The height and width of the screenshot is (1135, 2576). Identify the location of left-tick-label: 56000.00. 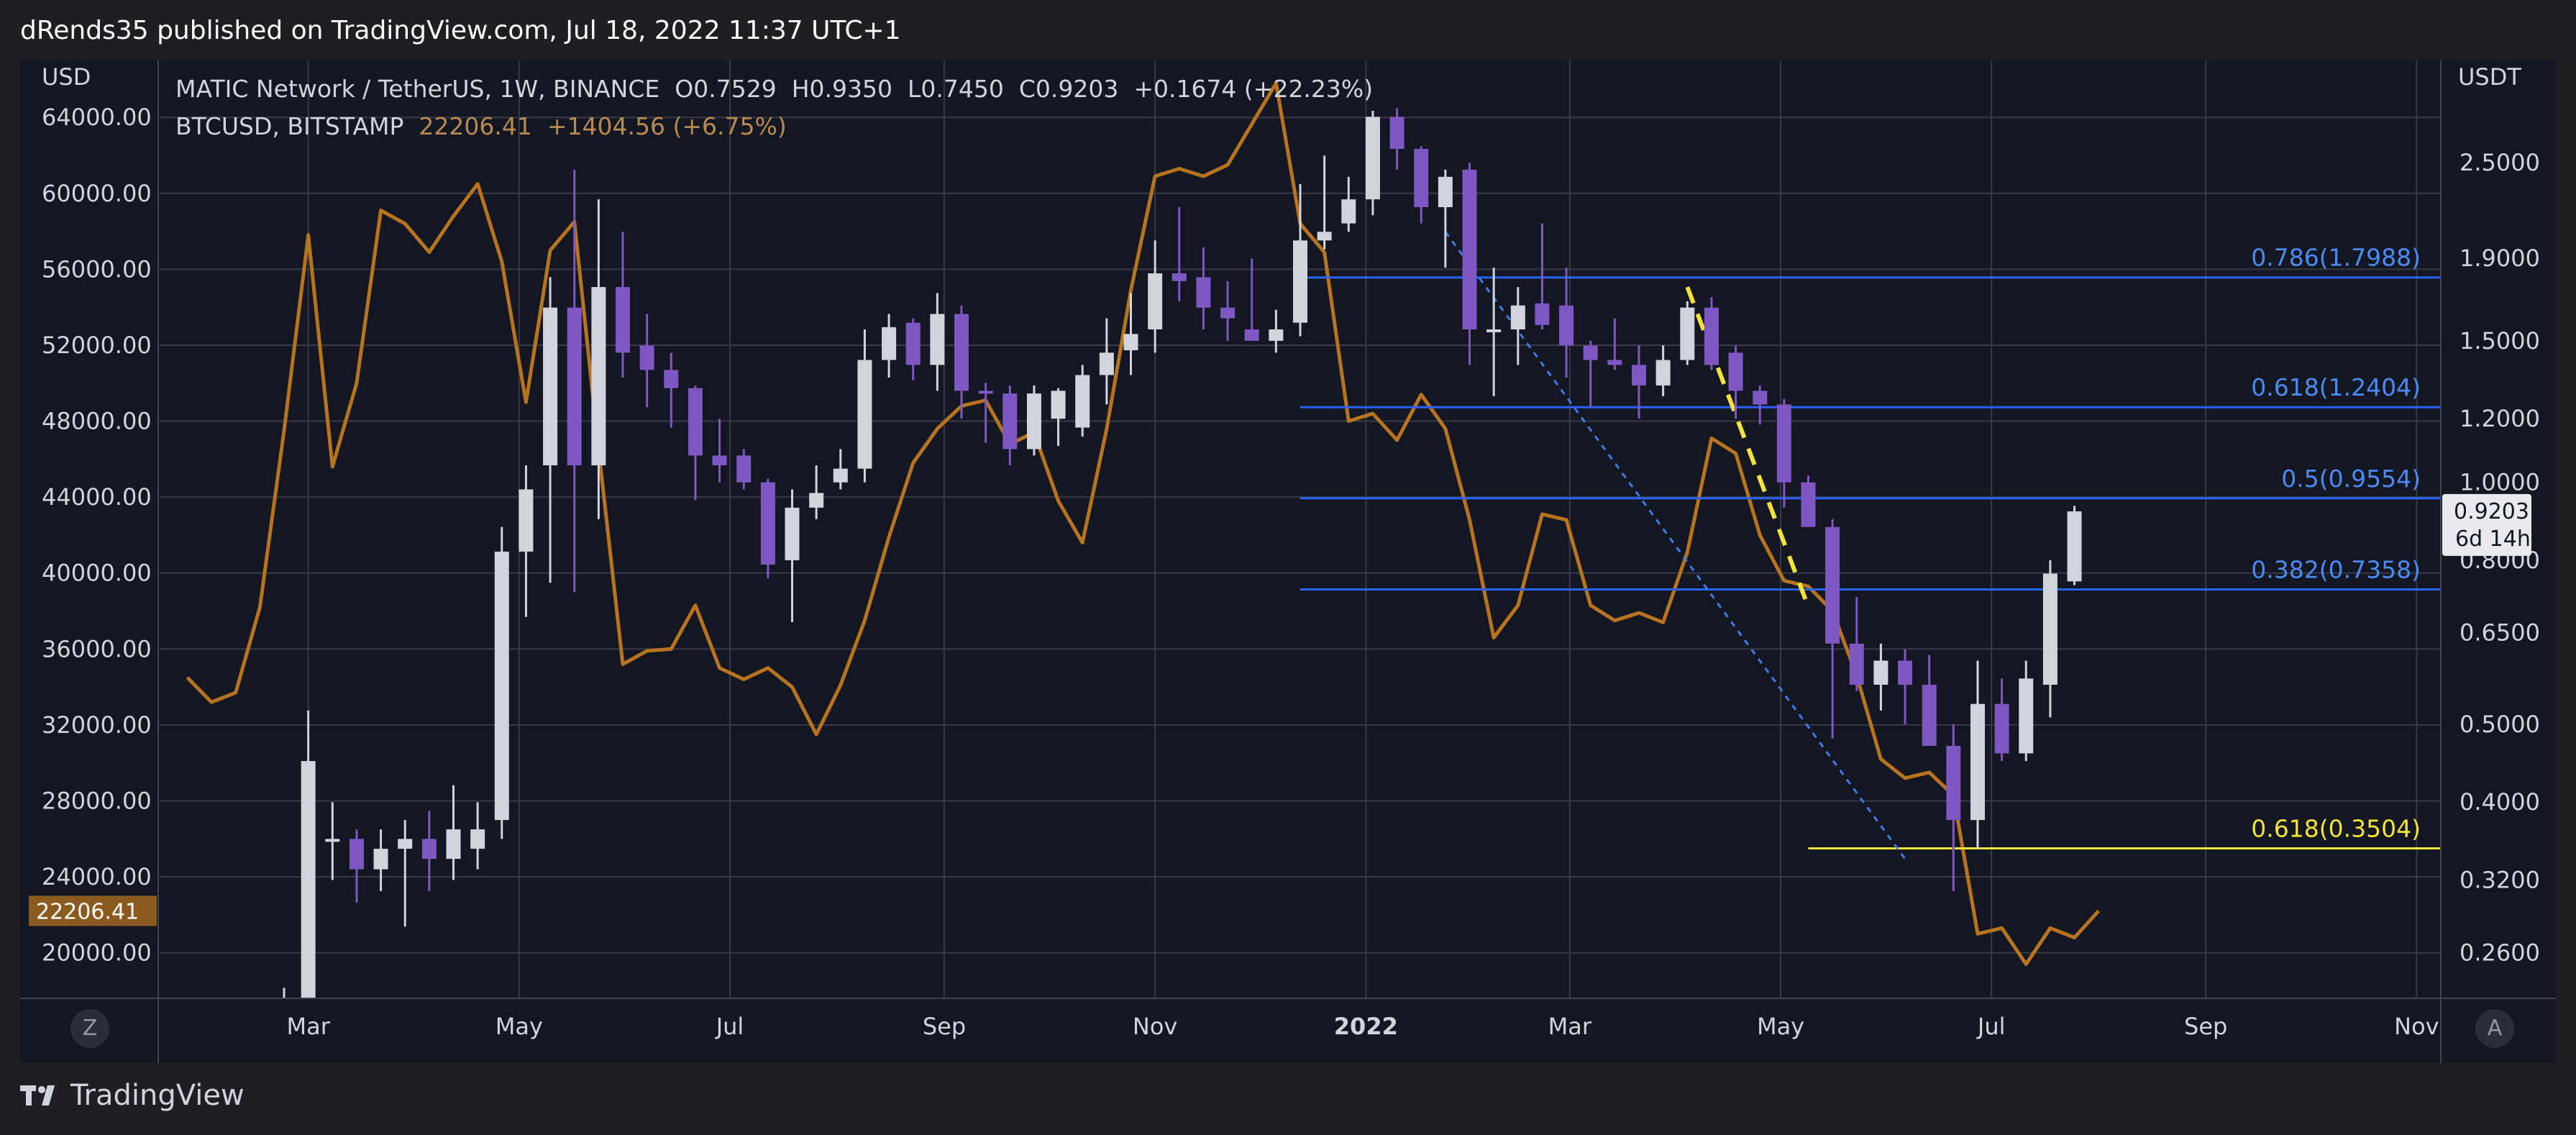
(97, 269).